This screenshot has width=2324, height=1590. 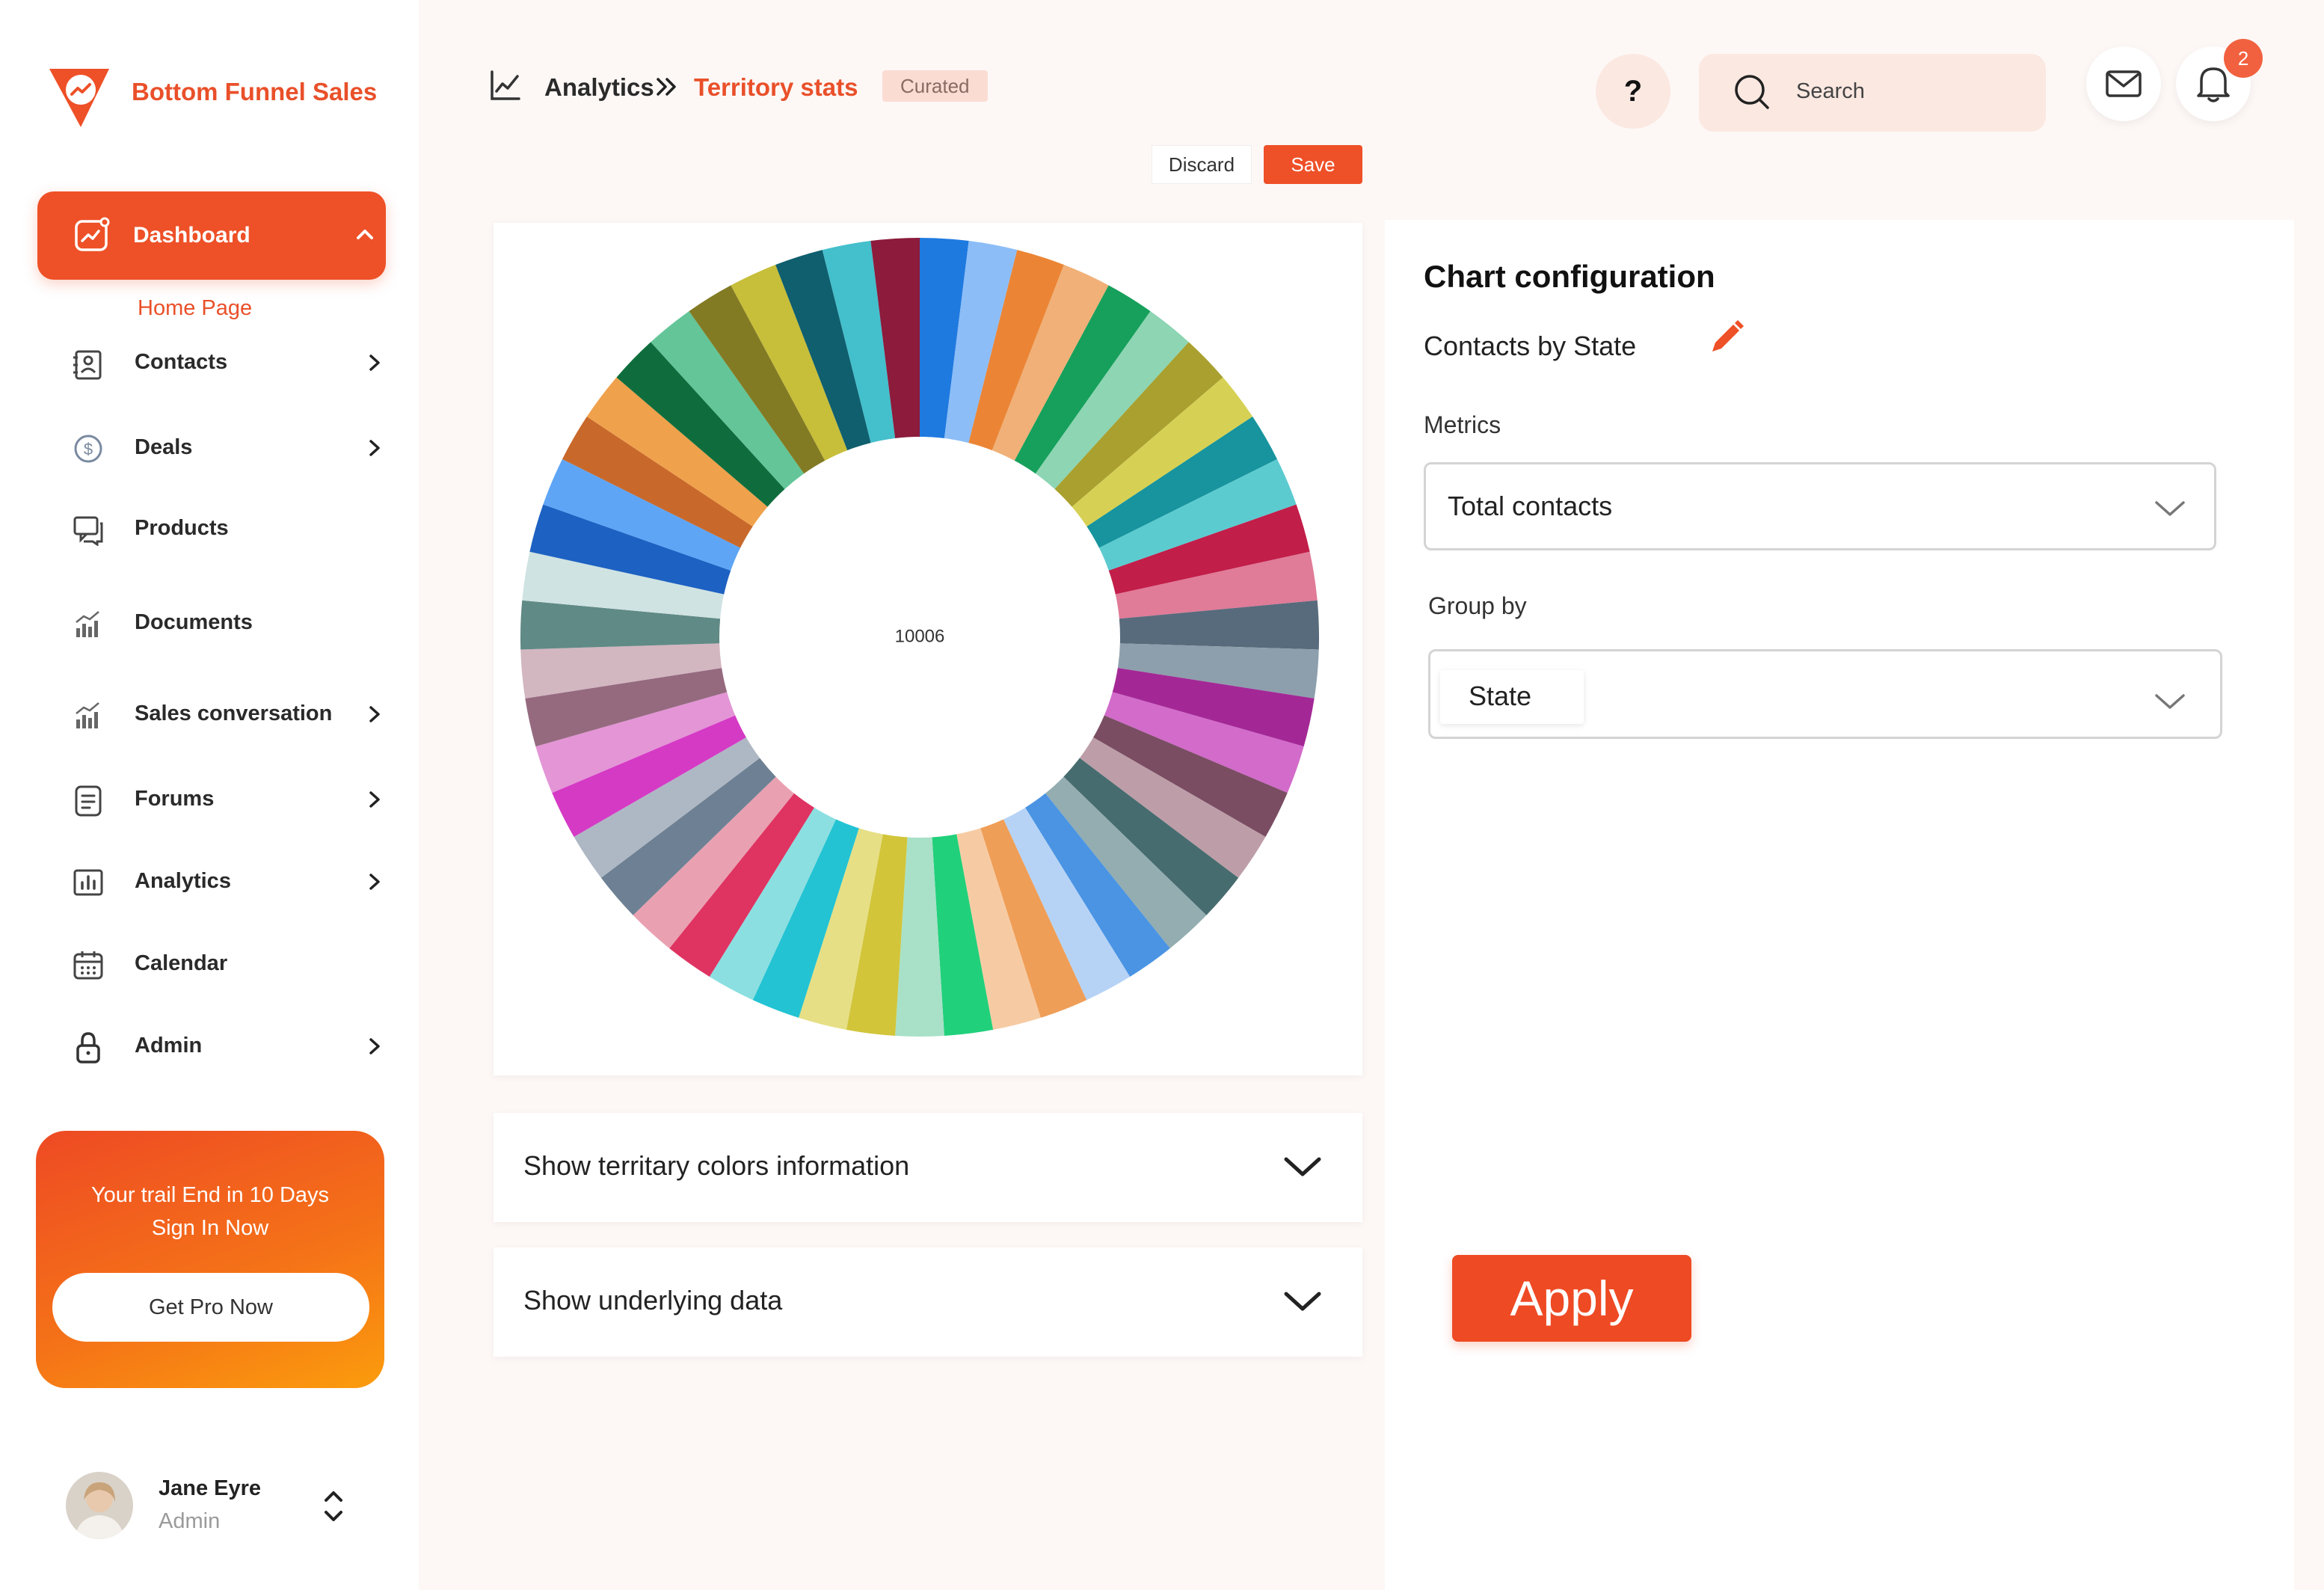 I want to click on sidebar-item-admin: Admin, so click(x=234, y=1045).